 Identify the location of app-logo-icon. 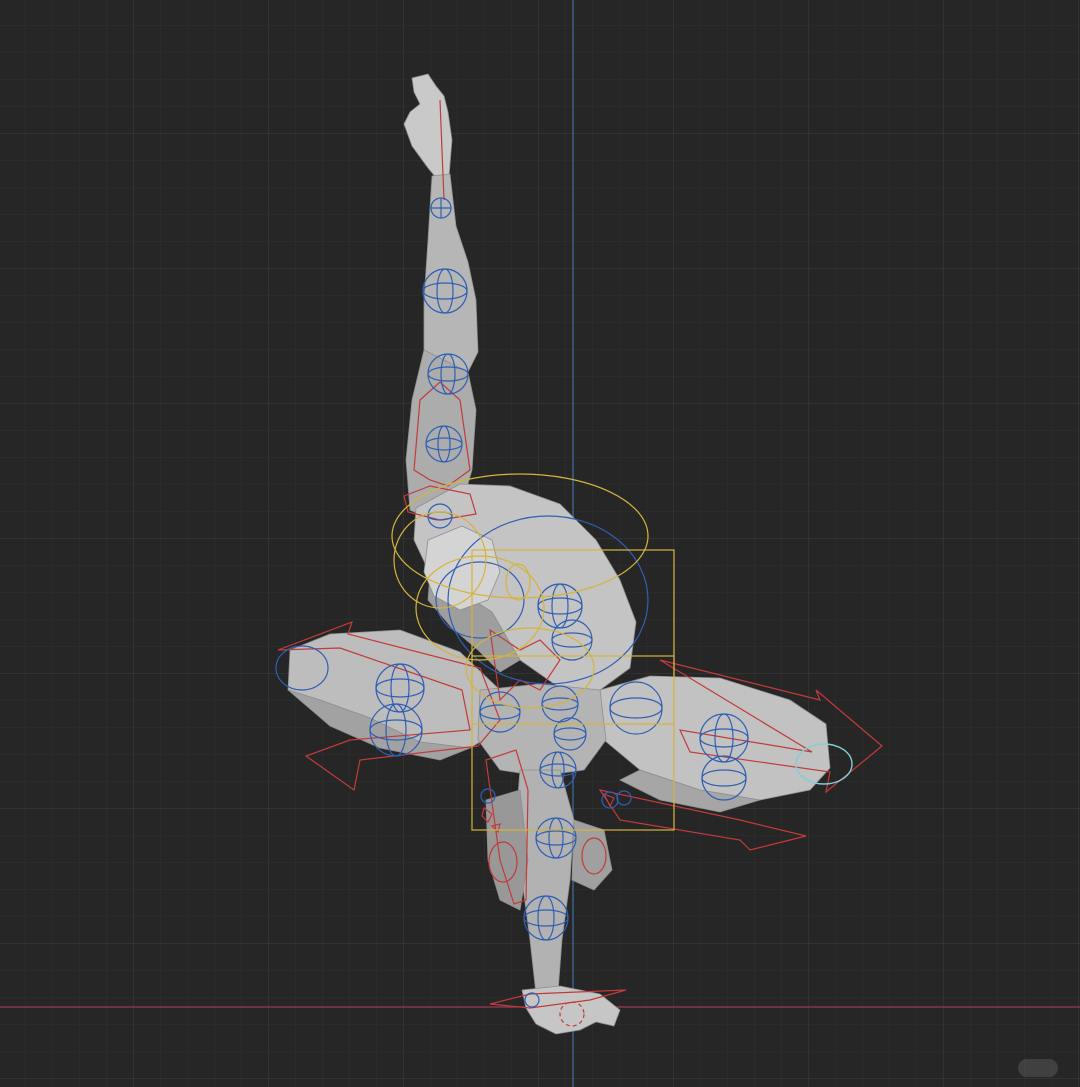
(1038, 1068).